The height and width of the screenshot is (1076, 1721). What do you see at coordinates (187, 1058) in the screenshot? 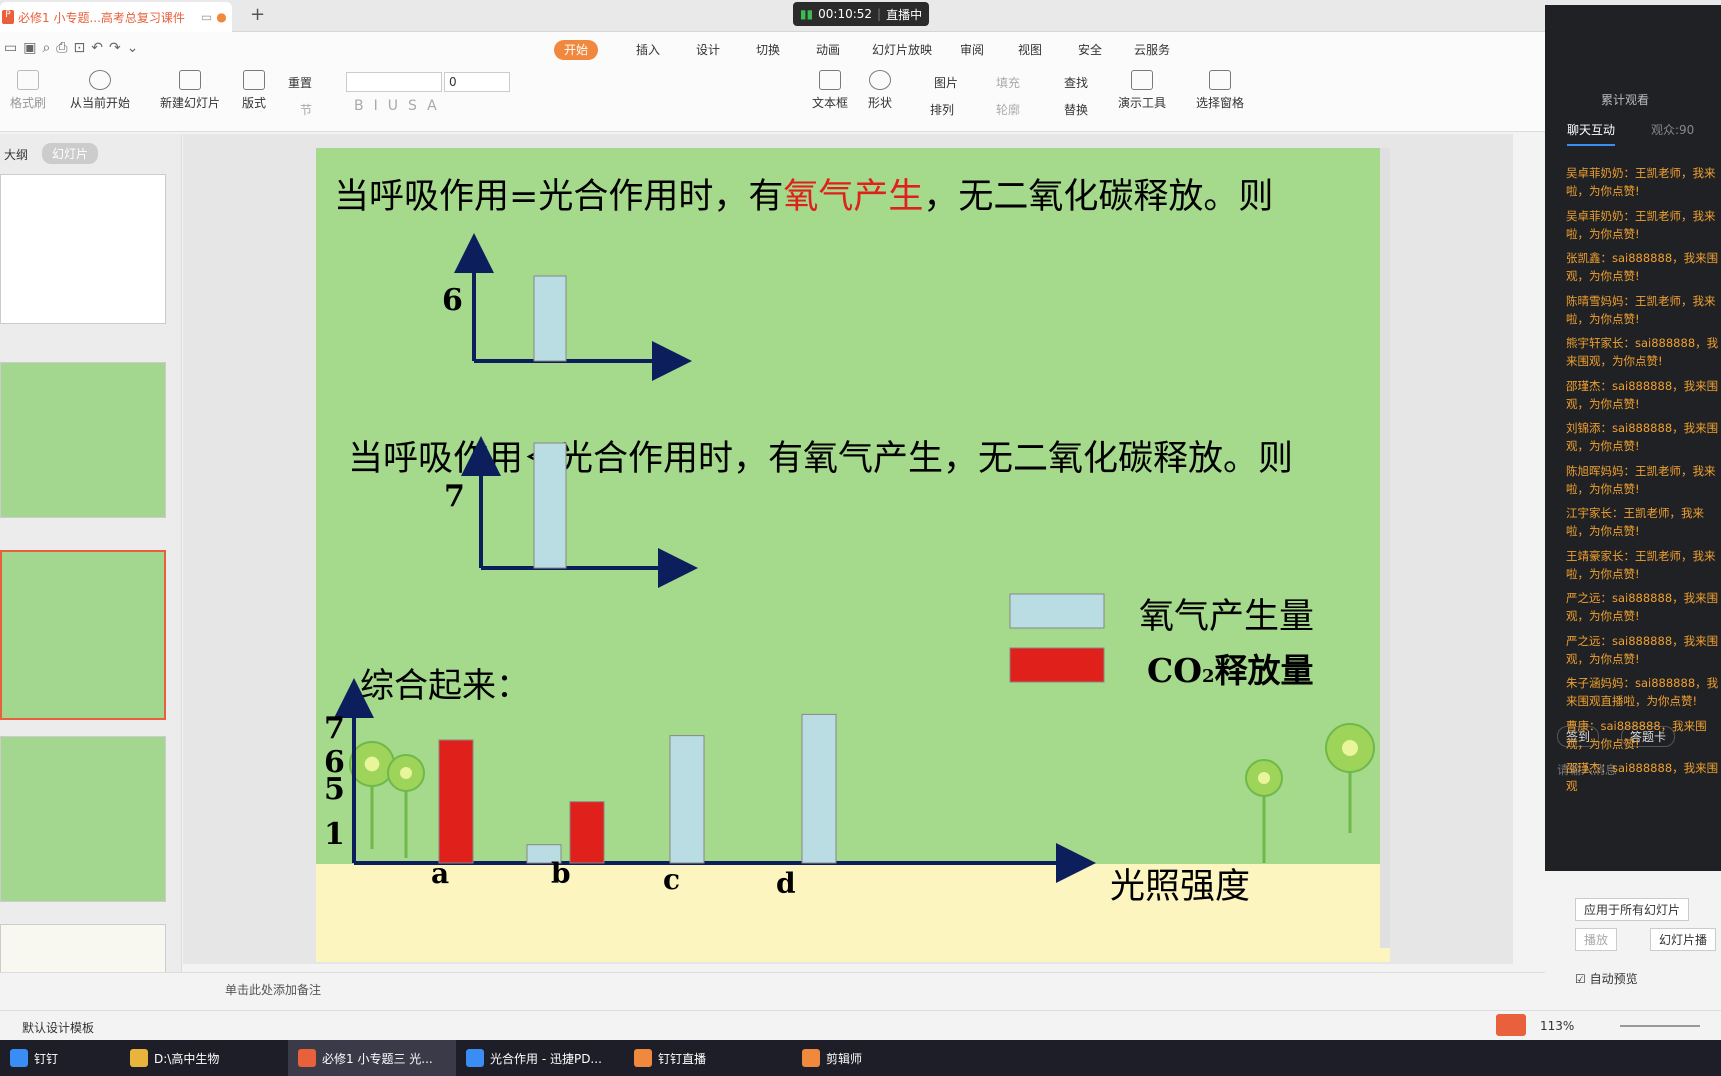
I see `taskbar-item-label: D:\高中生物` at bounding box center [187, 1058].